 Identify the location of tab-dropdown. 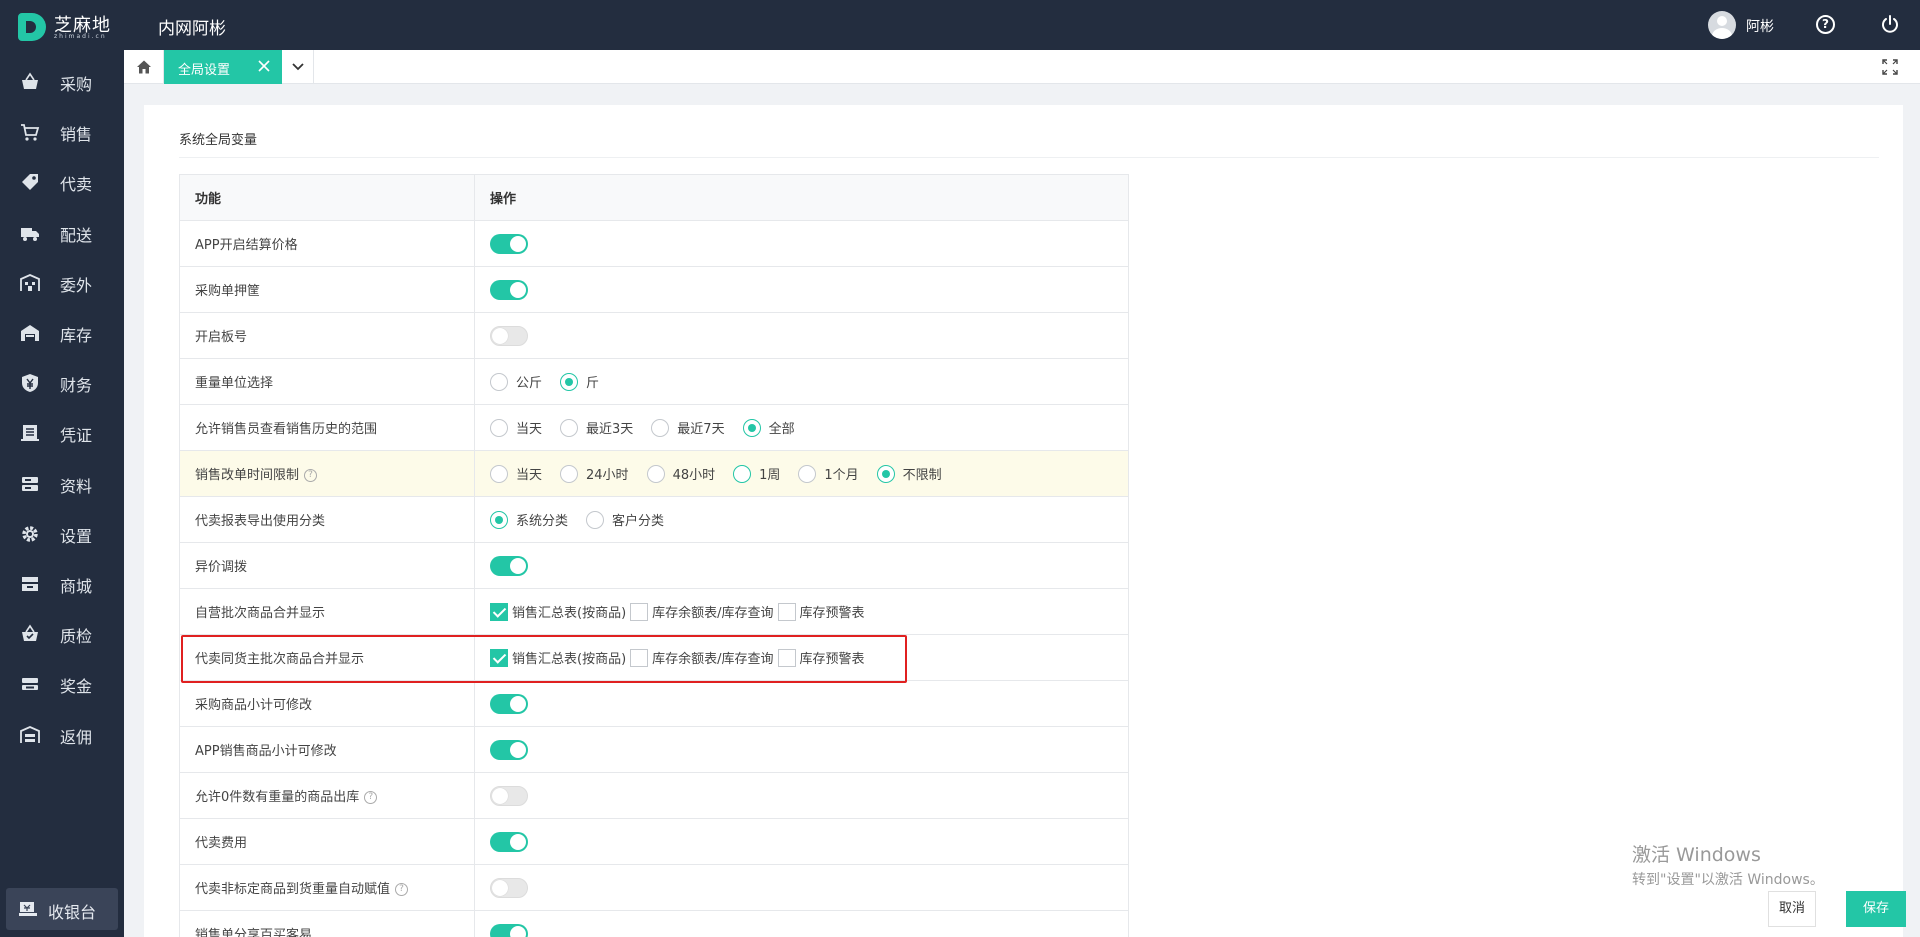
(298, 67).